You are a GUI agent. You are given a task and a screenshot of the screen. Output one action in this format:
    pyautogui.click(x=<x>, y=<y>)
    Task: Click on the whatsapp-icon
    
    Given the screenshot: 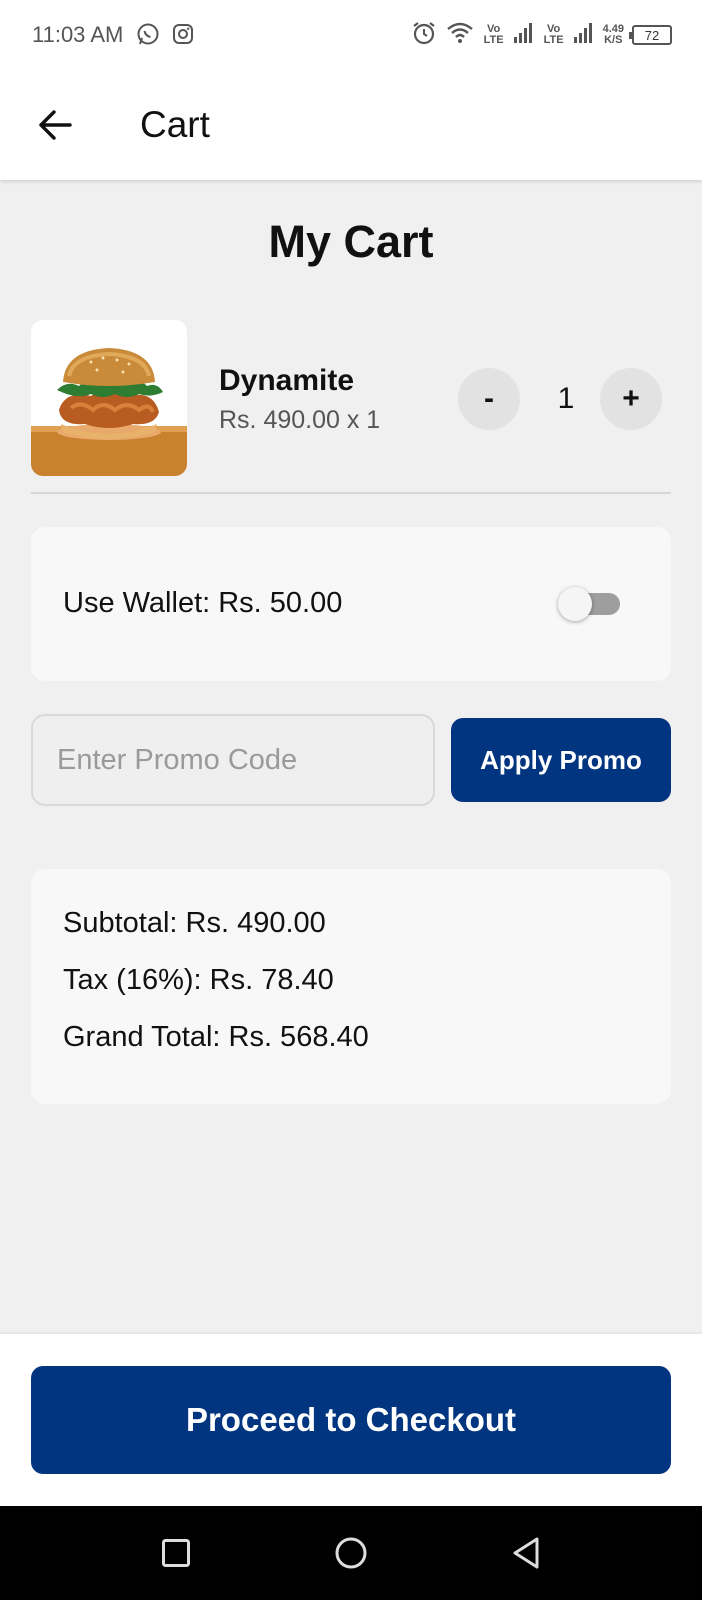 What is the action you would take?
    pyautogui.click(x=148, y=34)
    